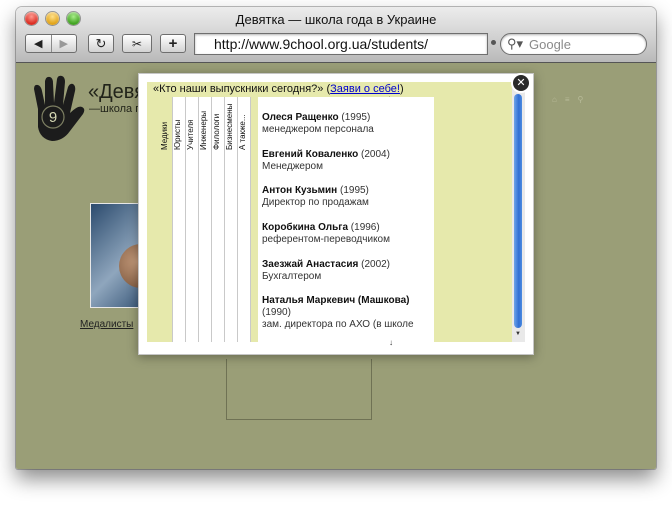 The width and height of the screenshot is (672, 512). Describe the element at coordinates (326, 239) in the screenshot. I see `person-position: референтом-переводчиком` at that location.